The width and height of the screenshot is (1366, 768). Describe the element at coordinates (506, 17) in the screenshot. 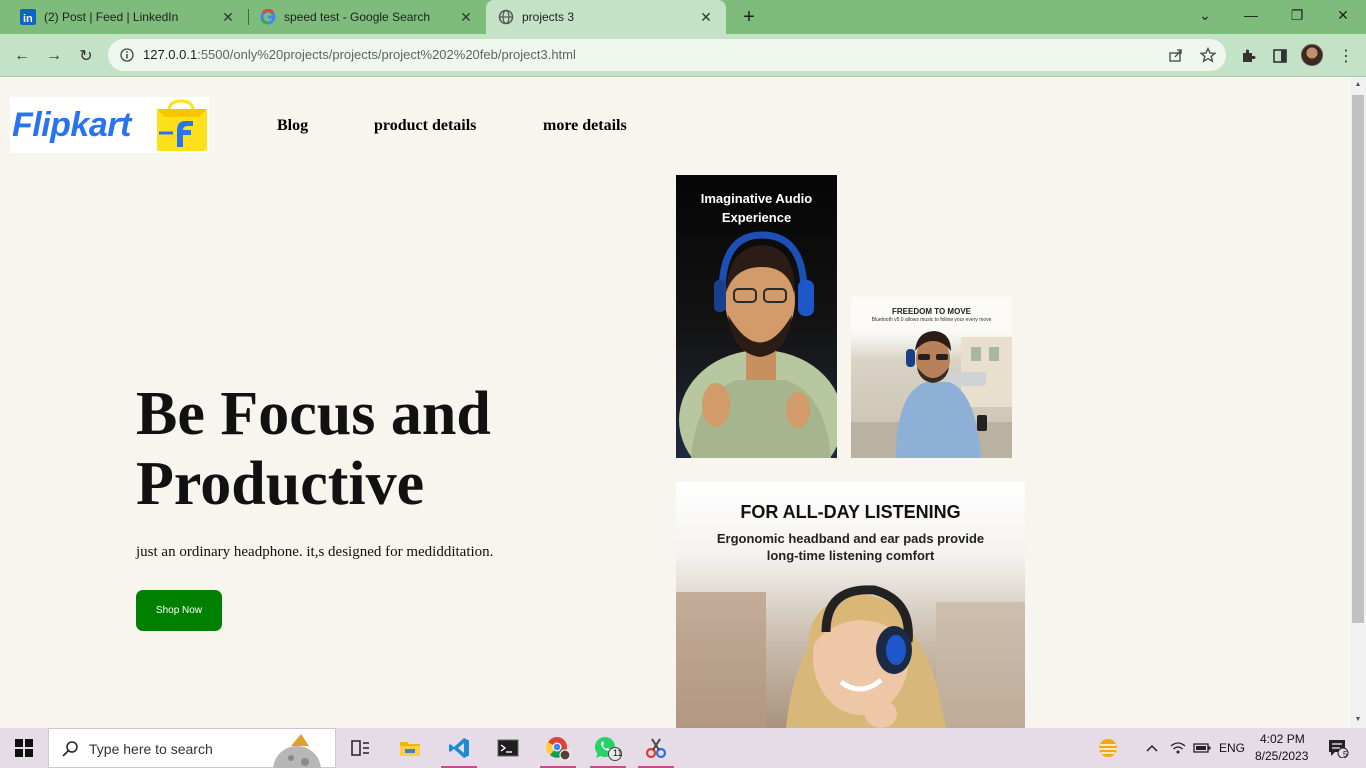

I see `globe-icon` at that location.